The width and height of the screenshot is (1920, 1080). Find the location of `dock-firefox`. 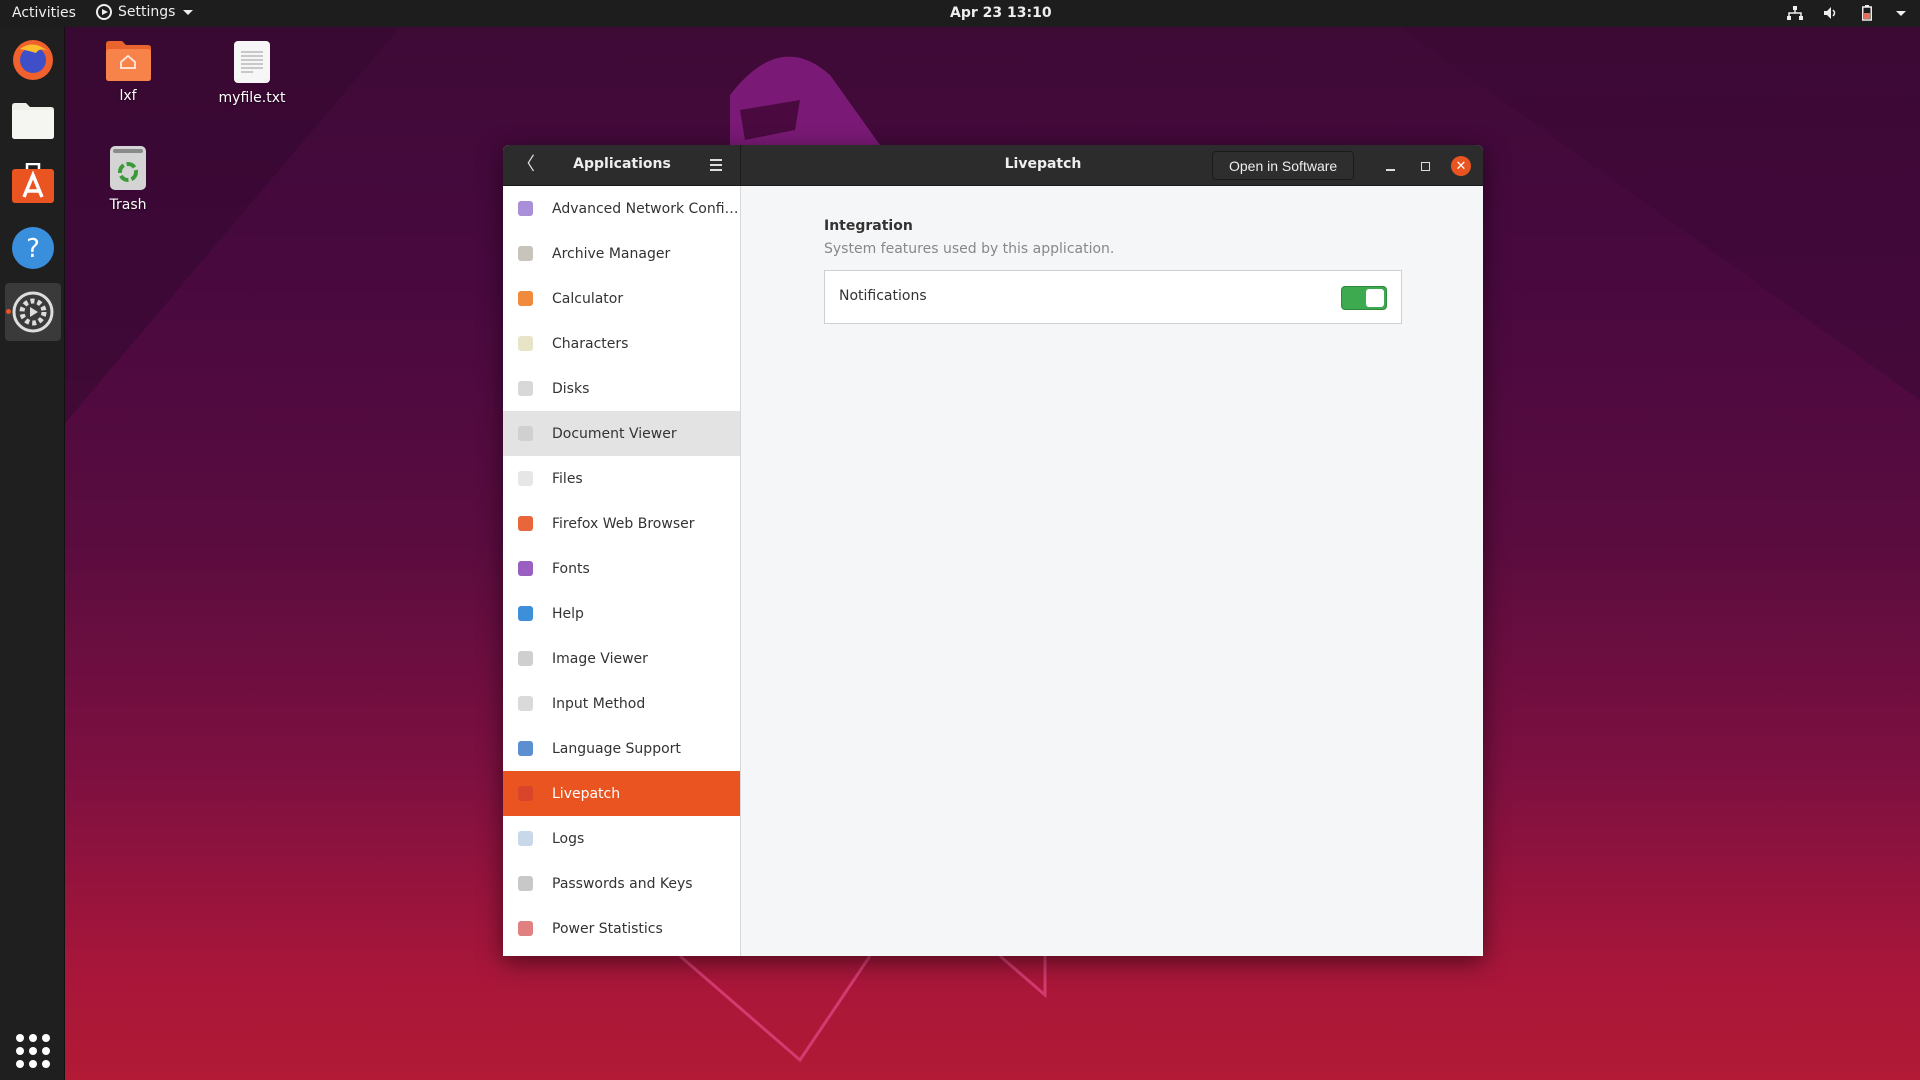

dock-firefox is located at coordinates (33, 60).